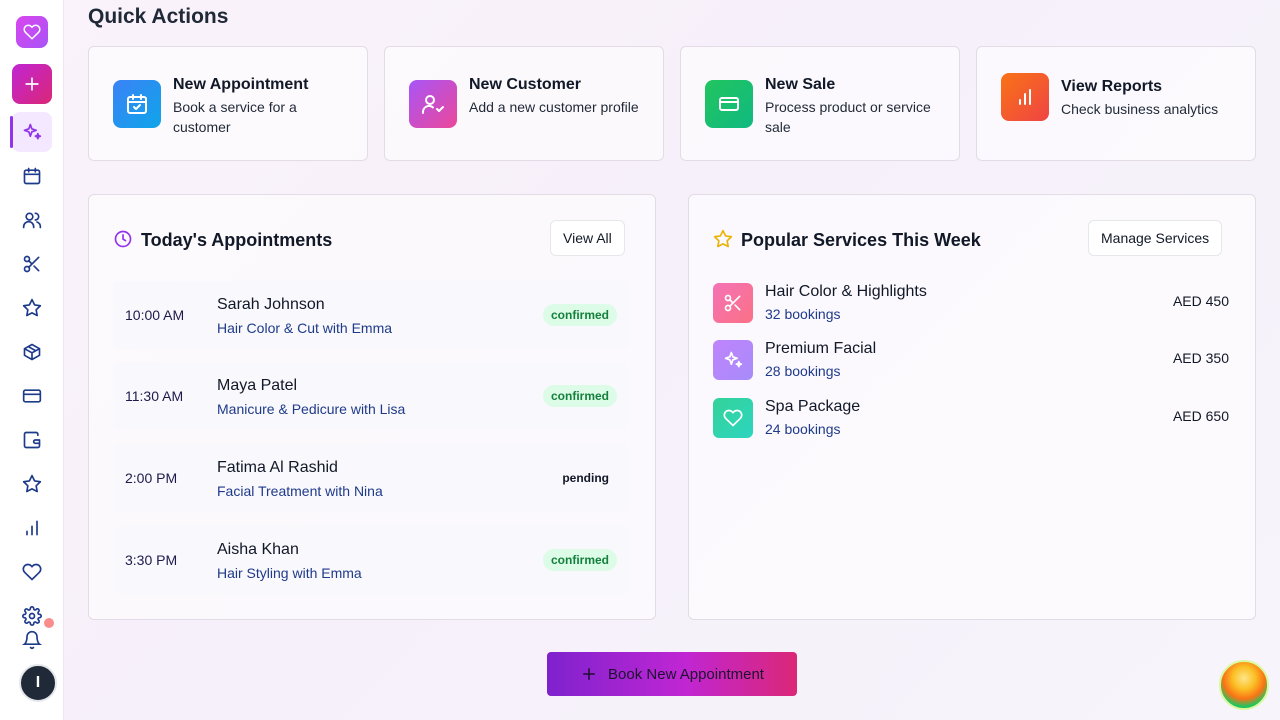 The width and height of the screenshot is (1280, 720). I want to click on appointment-customer: Fatima Al Rashid, so click(277, 467).